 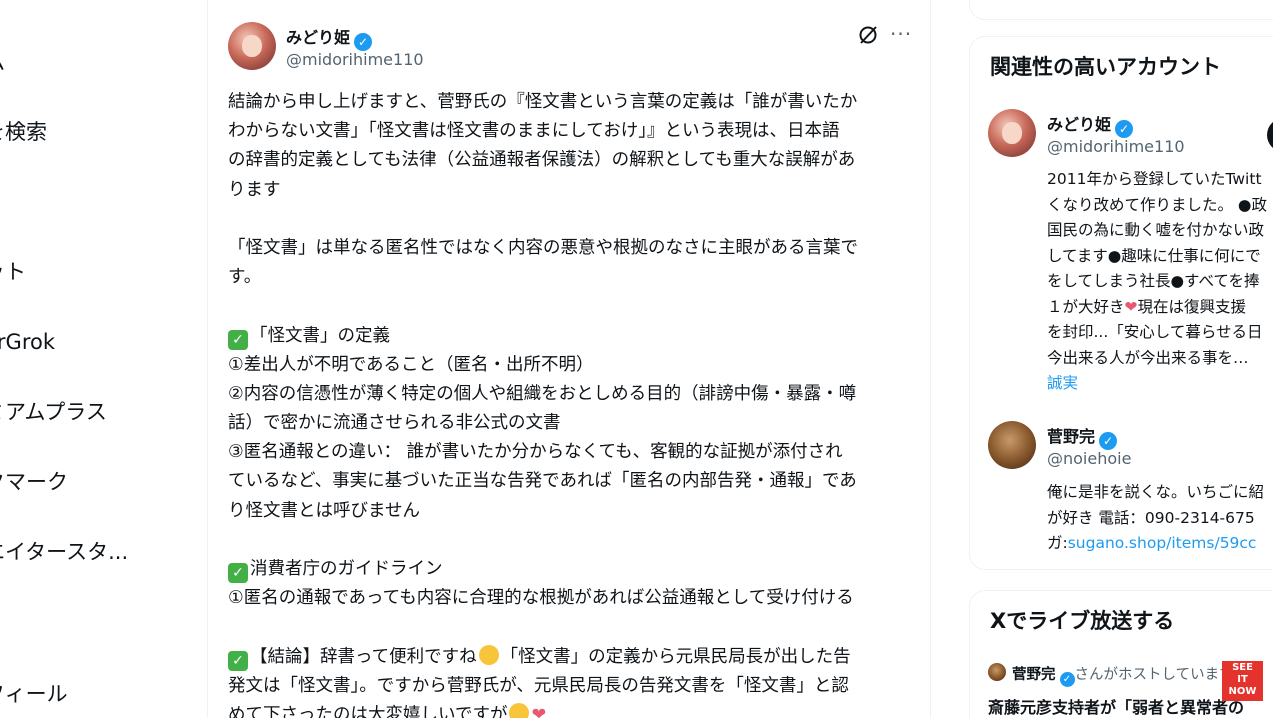 What do you see at coordinates (355, 59) in the screenshot?
I see `author-handle: @midorihime110` at bounding box center [355, 59].